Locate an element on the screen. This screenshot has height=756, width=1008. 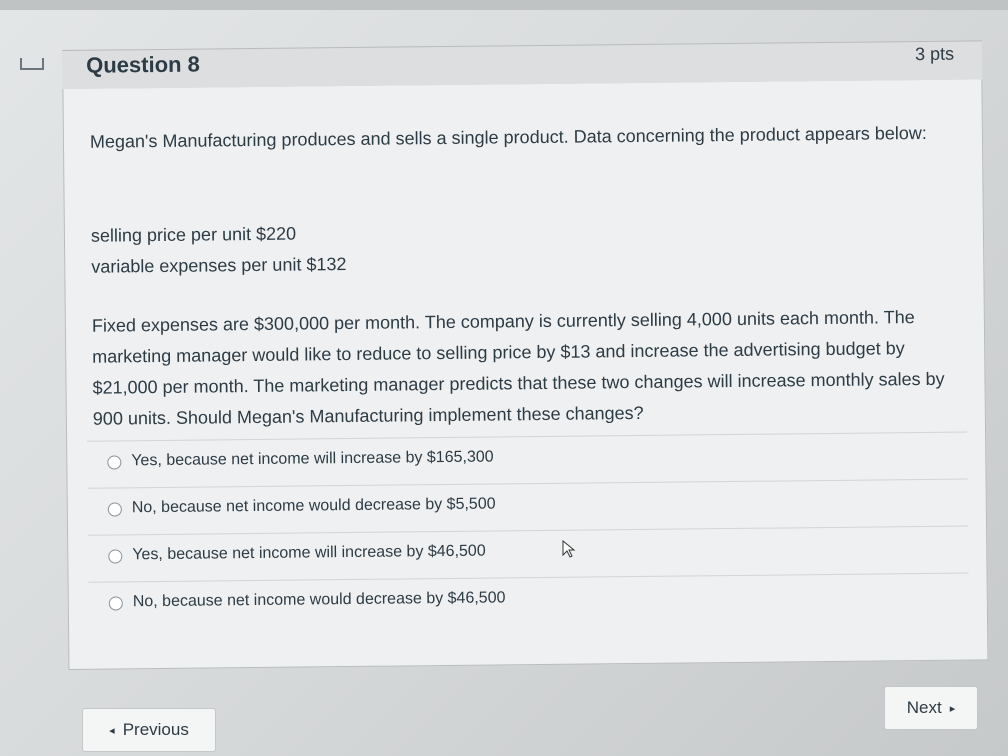
chevron-left-icon: ◂ is located at coordinates (112, 730).